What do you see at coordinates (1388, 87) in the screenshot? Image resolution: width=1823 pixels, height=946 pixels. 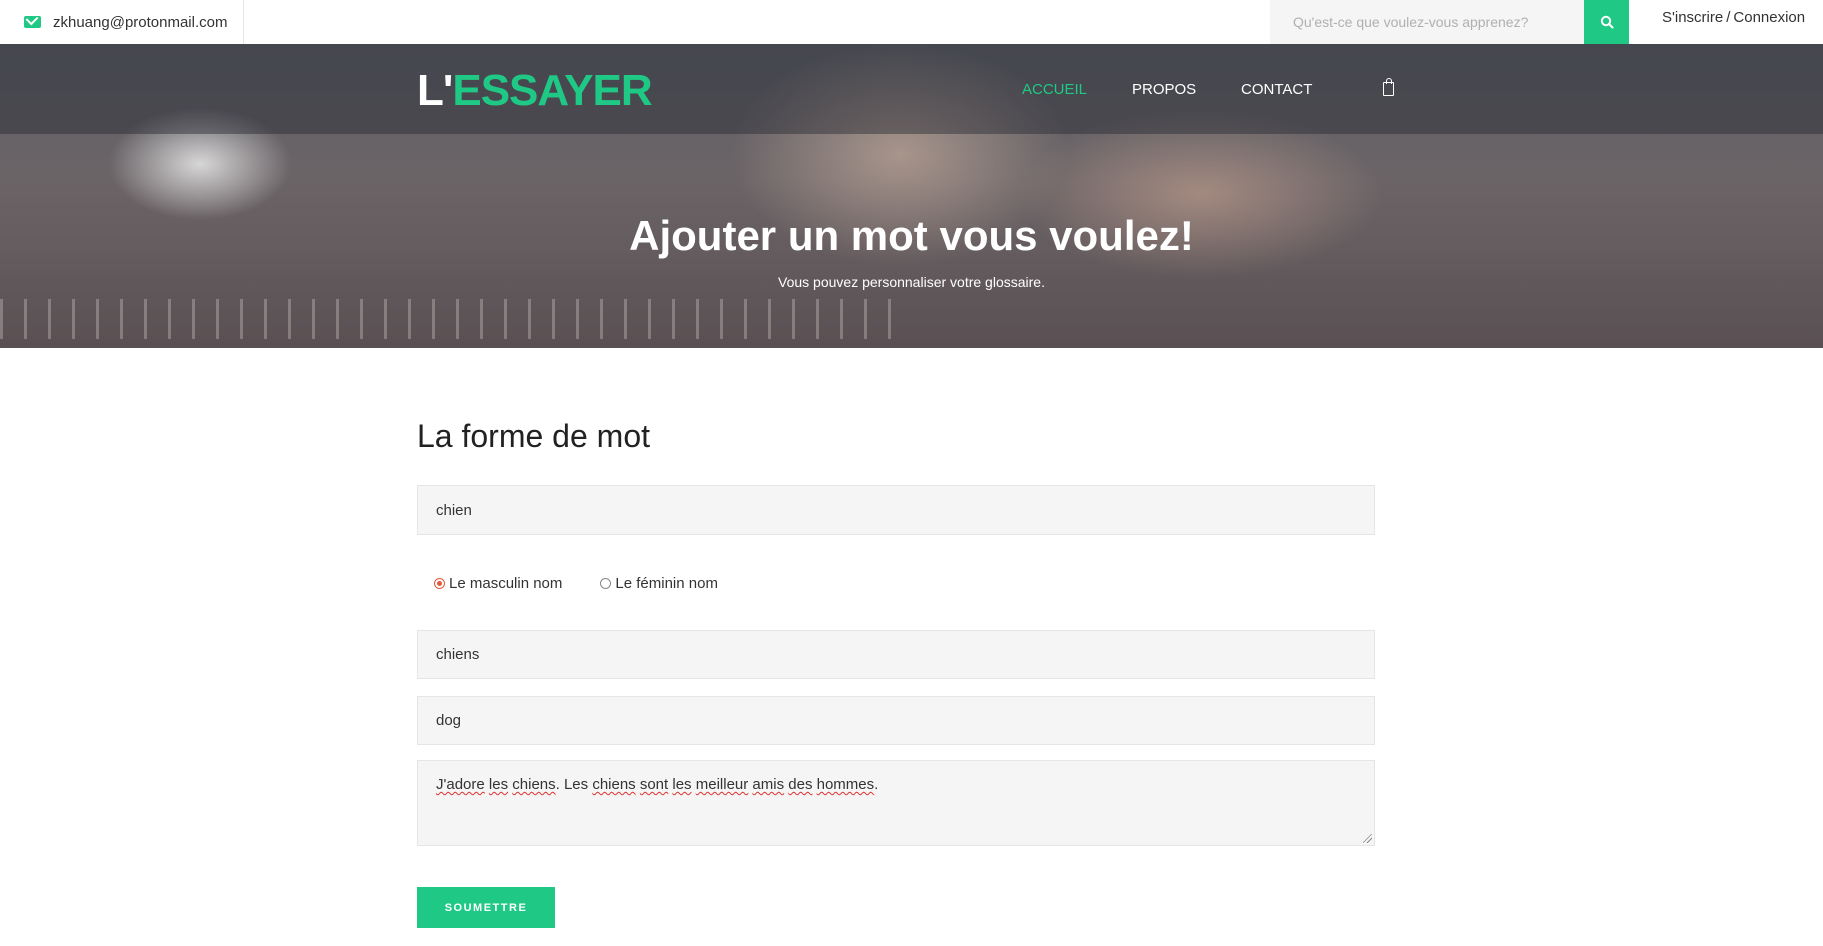 I see `shopping-bag-icon` at bounding box center [1388, 87].